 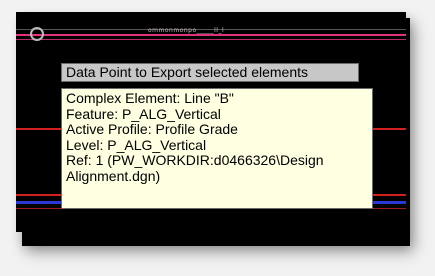 I want to click on tooltip-line-feature: Feature: P_ALG_Vertical, so click(x=143, y=113).